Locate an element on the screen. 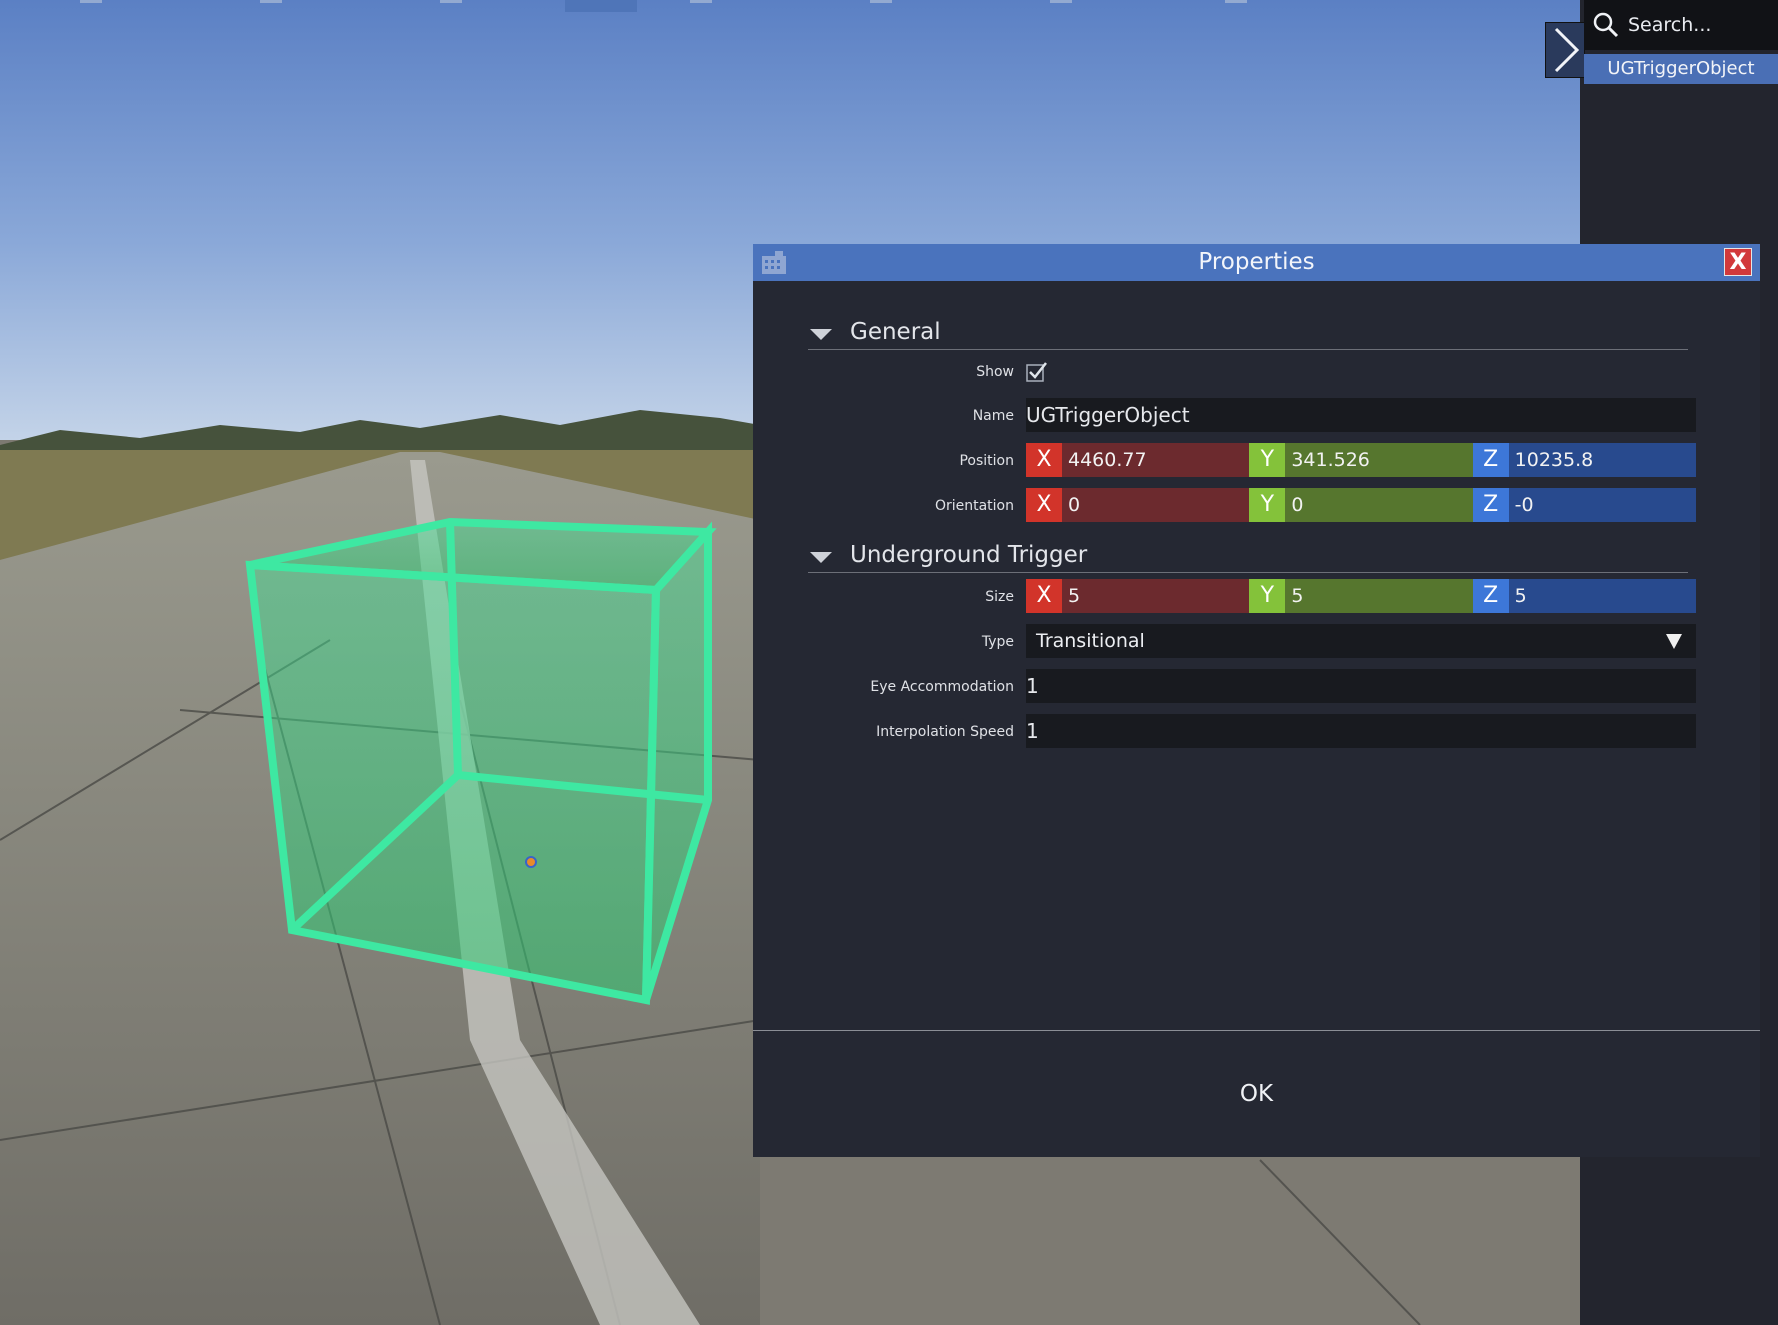 This screenshot has width=1778, height=1325. name-field: UGTriggerObject is located at coordinates (1361, 415).